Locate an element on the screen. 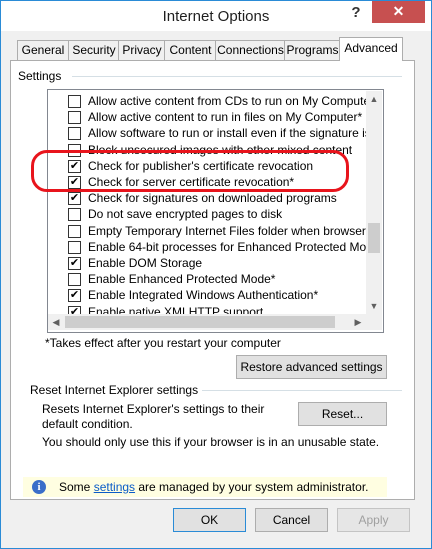 Image resolution: width=432 pixels, height=549 pixels. ok-button: OK is located at coordinates (209, 520).